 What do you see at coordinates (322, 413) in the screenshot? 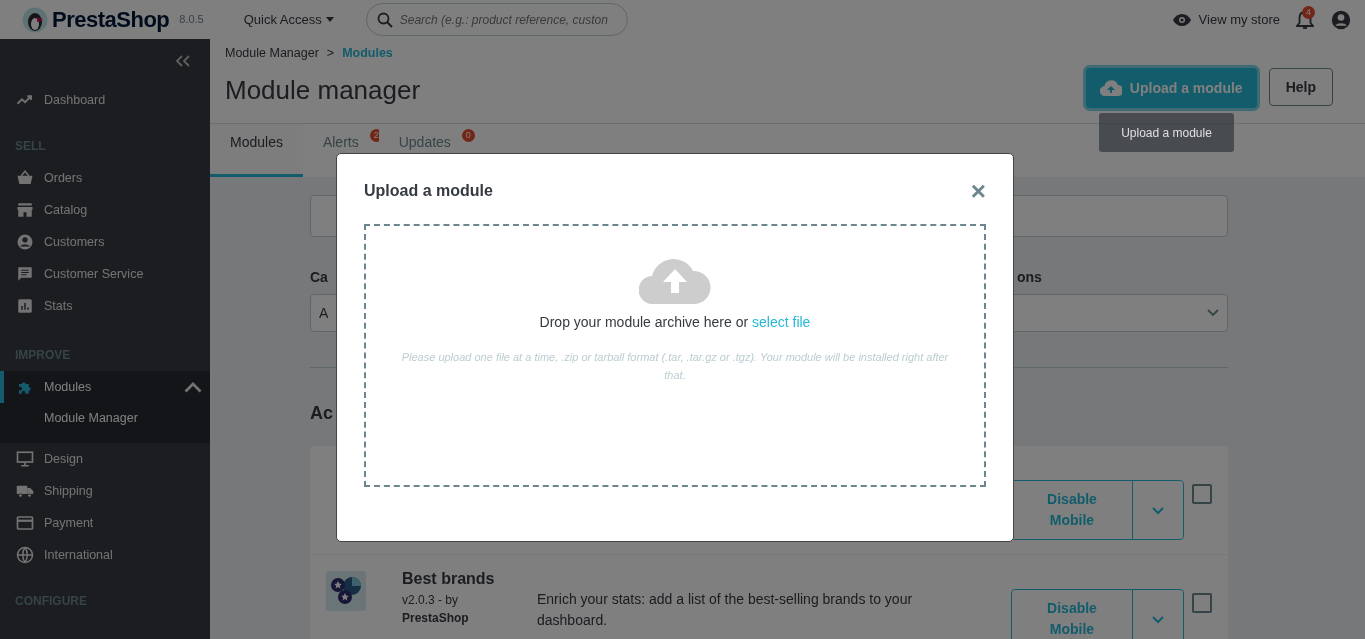
I see `section-heading: Ac` at bounding box center [322, 413].